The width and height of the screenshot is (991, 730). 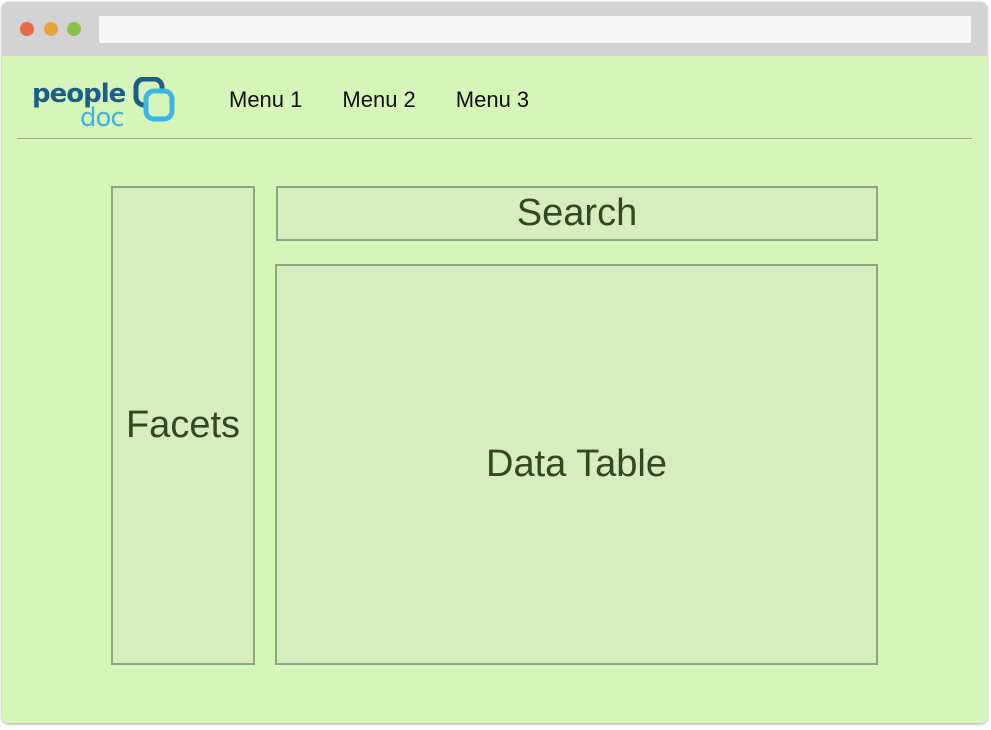 I want to click on browser-titlebar, so click(x=494, y=29).